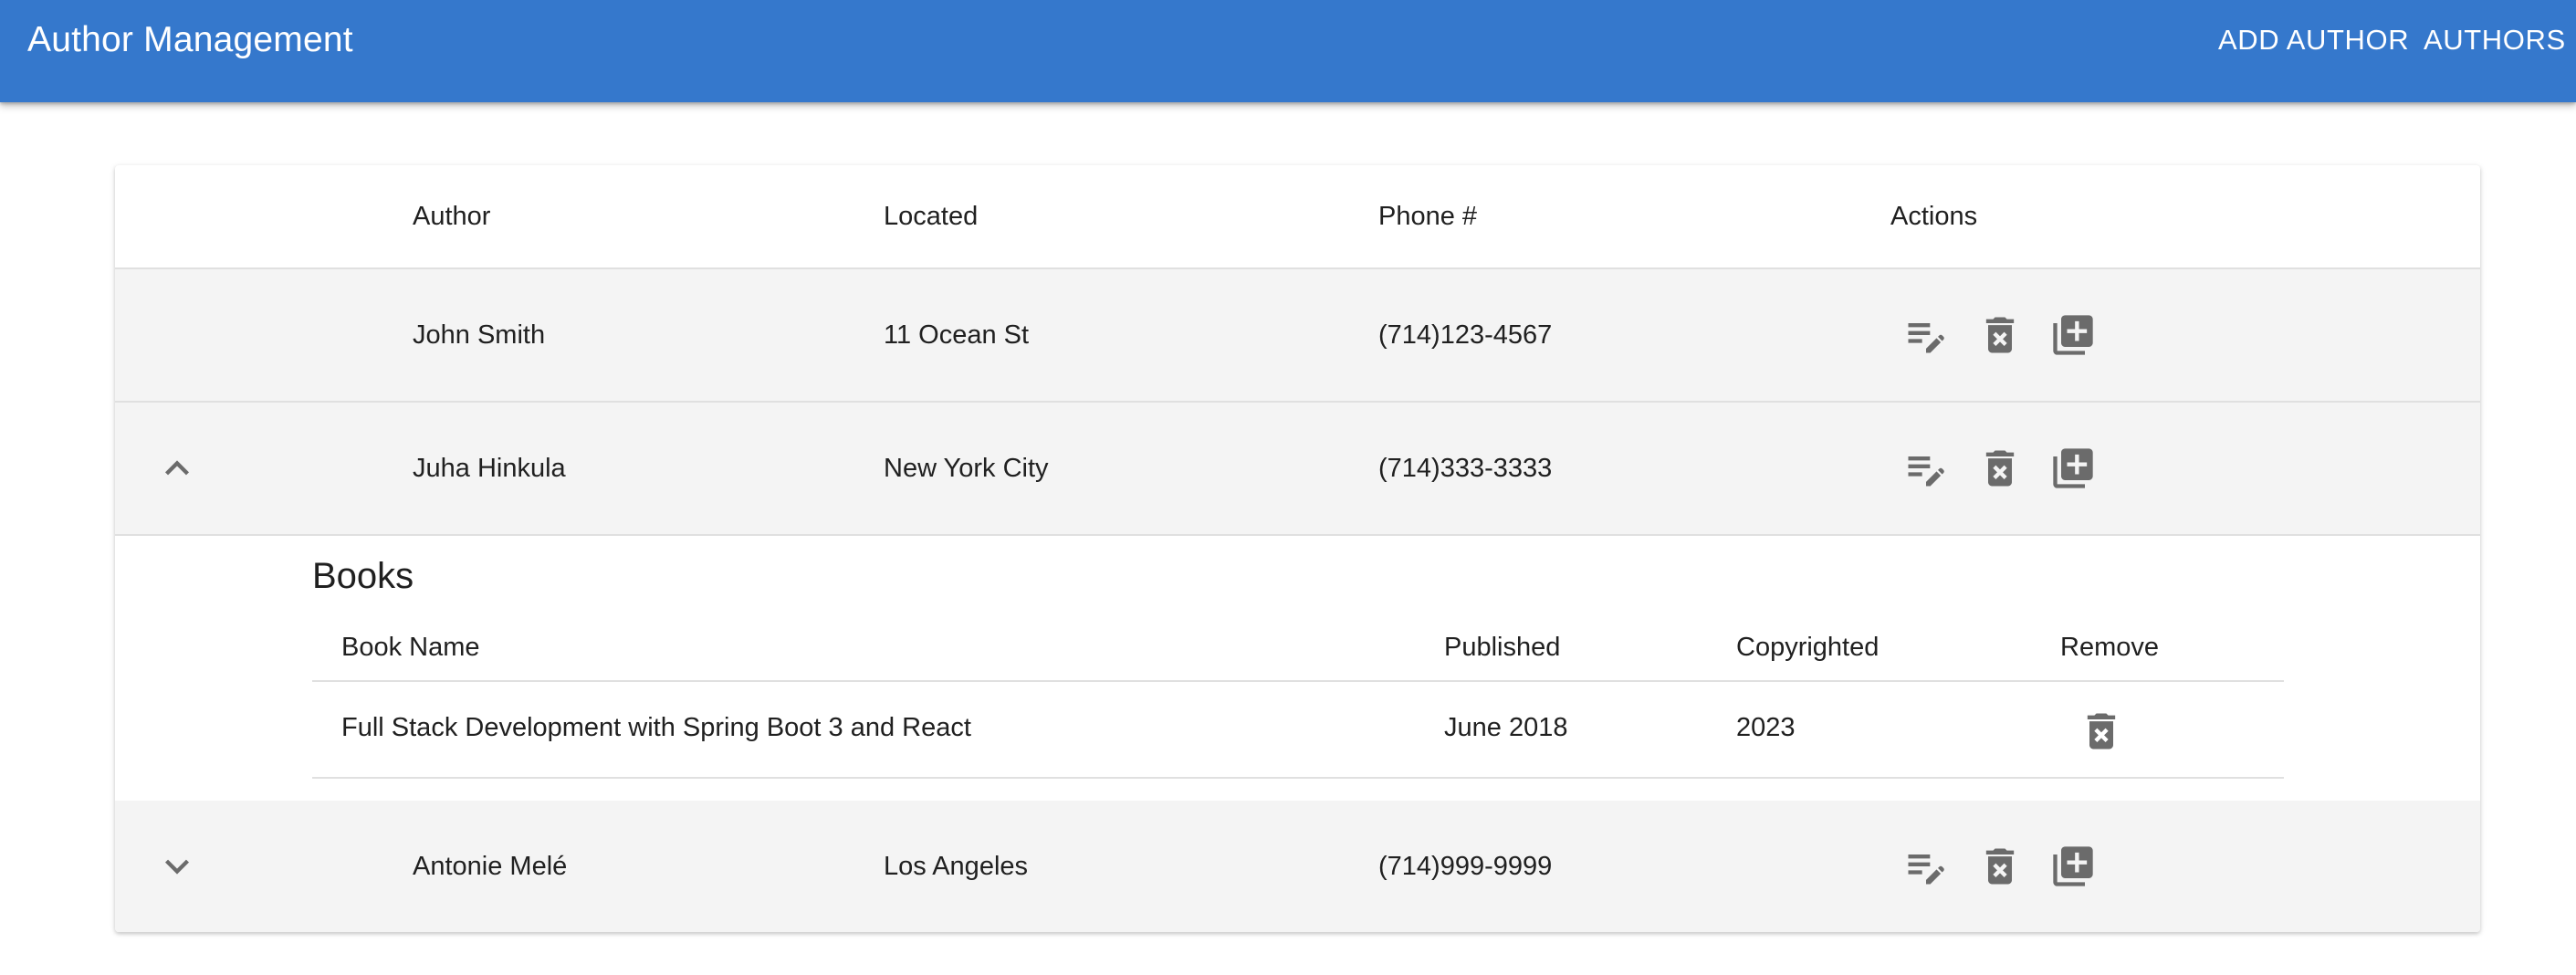 The image size is (2576, 975). Describe the element at coordinates (957, 335) in the screenshot. I see `author-location: 11 Ocean St` at that location.